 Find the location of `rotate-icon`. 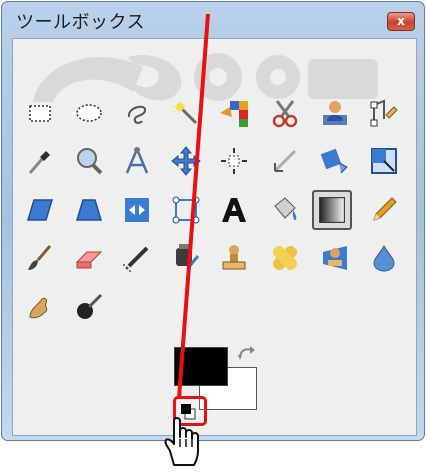

rotate-icon is located at coordinates (334, 161).